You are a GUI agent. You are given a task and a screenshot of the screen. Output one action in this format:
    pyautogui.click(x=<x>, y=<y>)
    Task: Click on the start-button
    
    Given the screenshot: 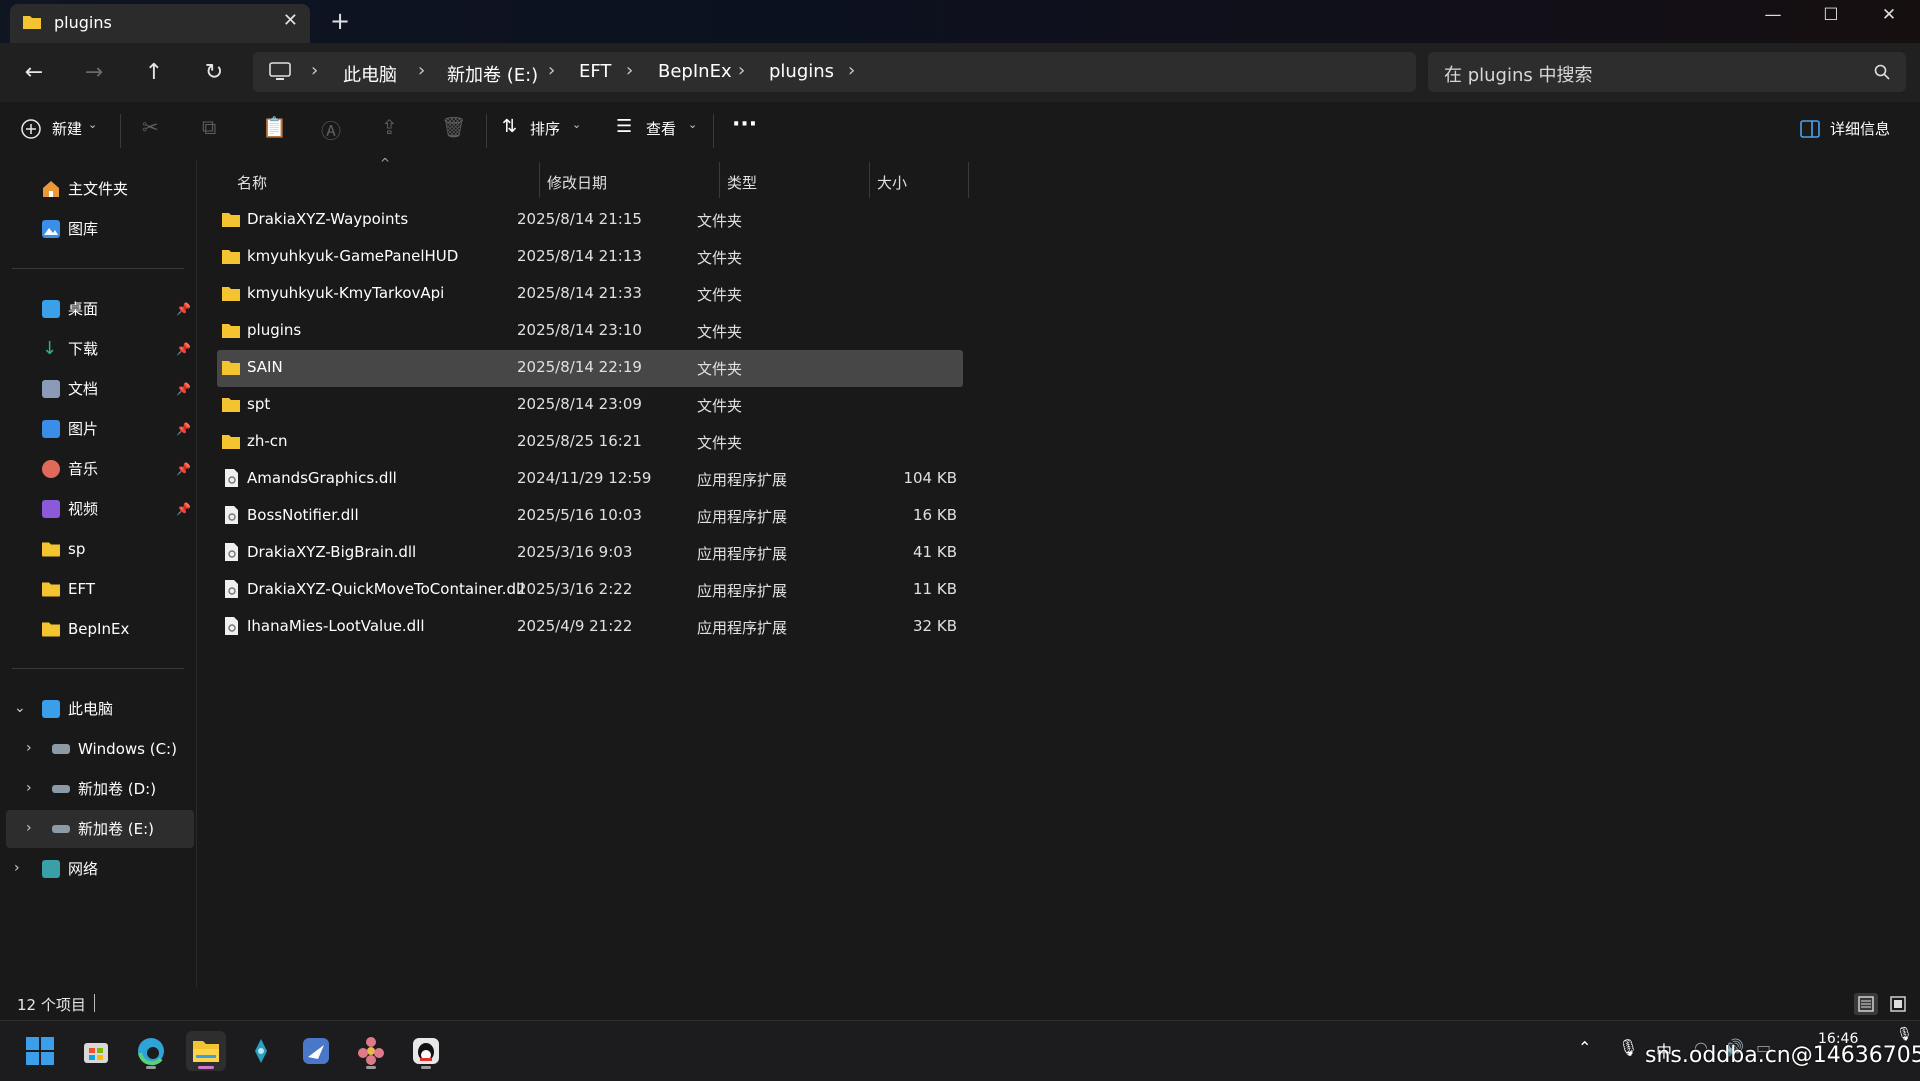 What is the action you would take?
    pyautogui.click(x=40, y=1051)
    